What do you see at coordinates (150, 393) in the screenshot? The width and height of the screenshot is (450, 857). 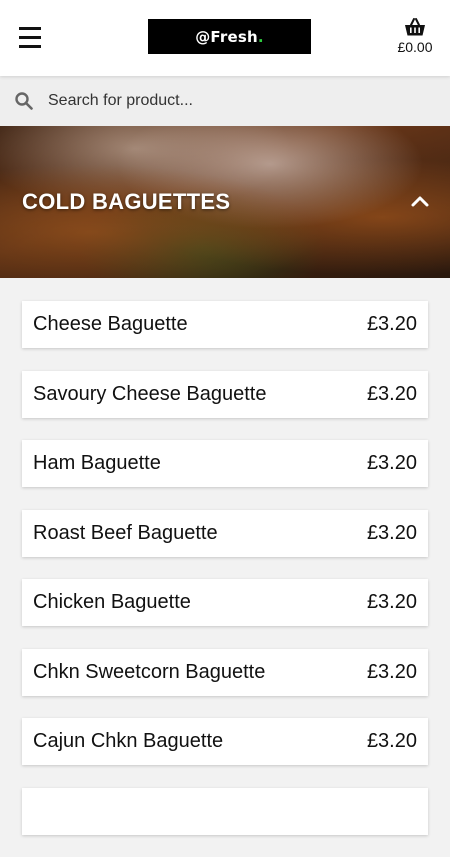 I see `product-name: Savoury Cheese Baguette` at bounding box center [150, 393].